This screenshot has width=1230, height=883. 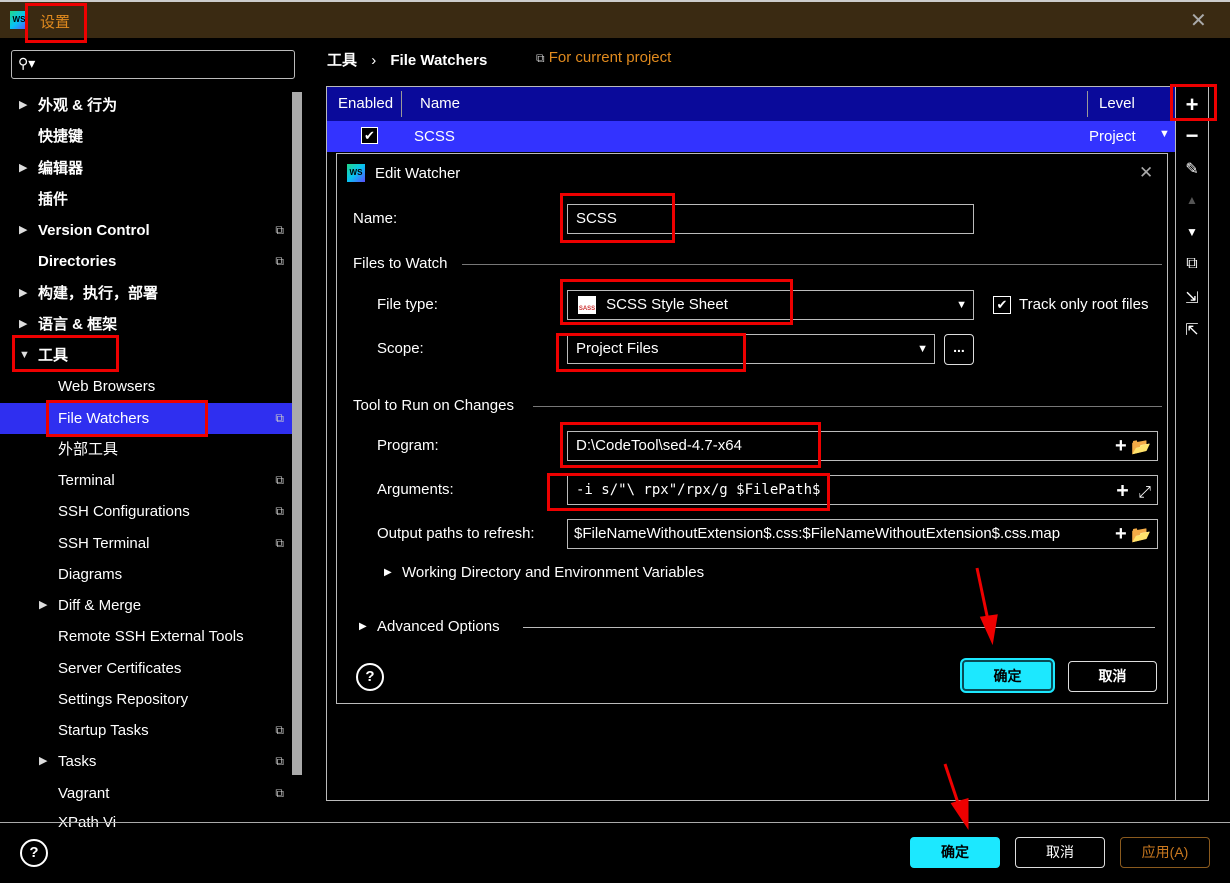 What do you see at coordinates (434, 136) in the screenshot?
I see `row-name: SCSS` at bounding box center [434, 136].